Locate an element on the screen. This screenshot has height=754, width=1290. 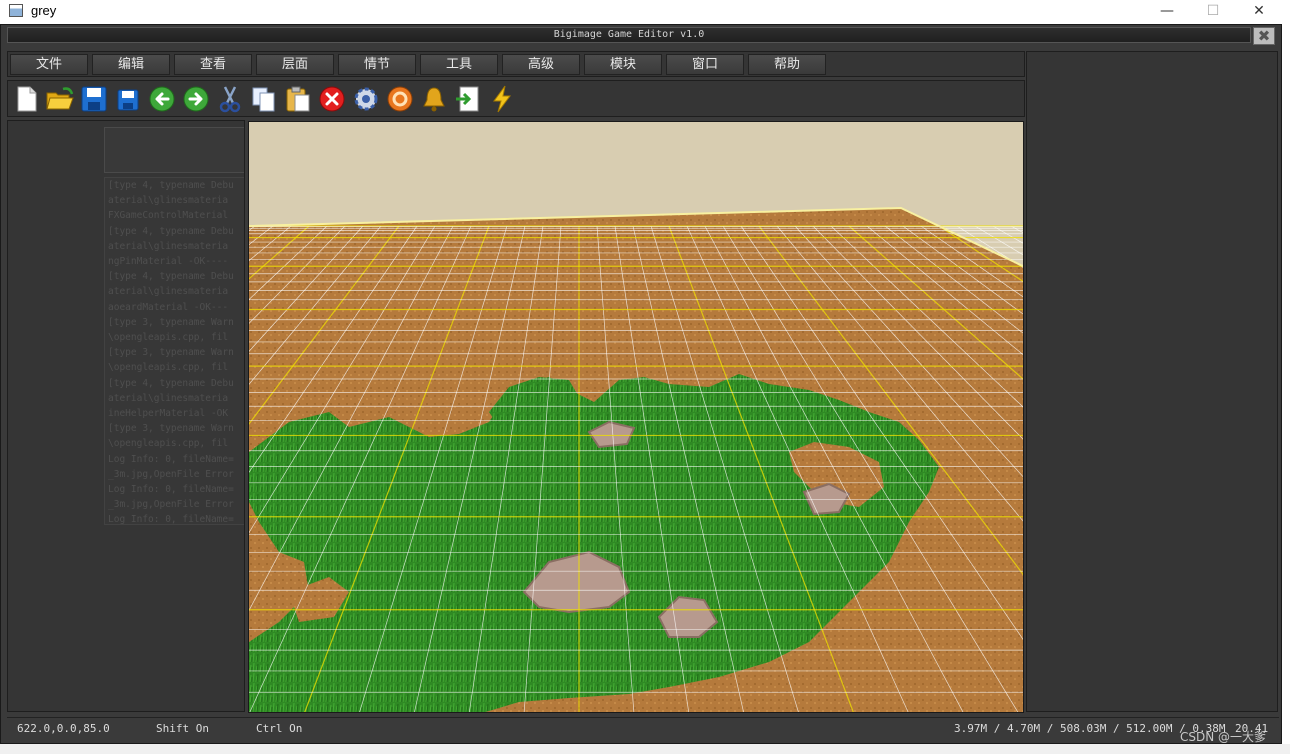
delete-icon is located at coordinates (332, 99).